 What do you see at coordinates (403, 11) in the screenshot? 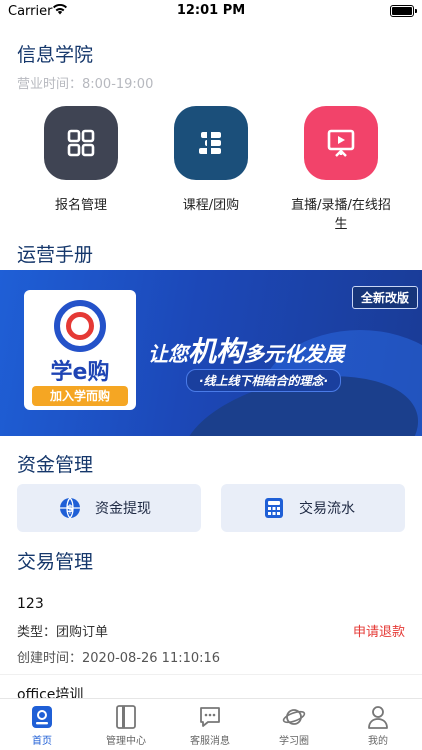
I see `battery-icon` at bounding box center [403, 11].